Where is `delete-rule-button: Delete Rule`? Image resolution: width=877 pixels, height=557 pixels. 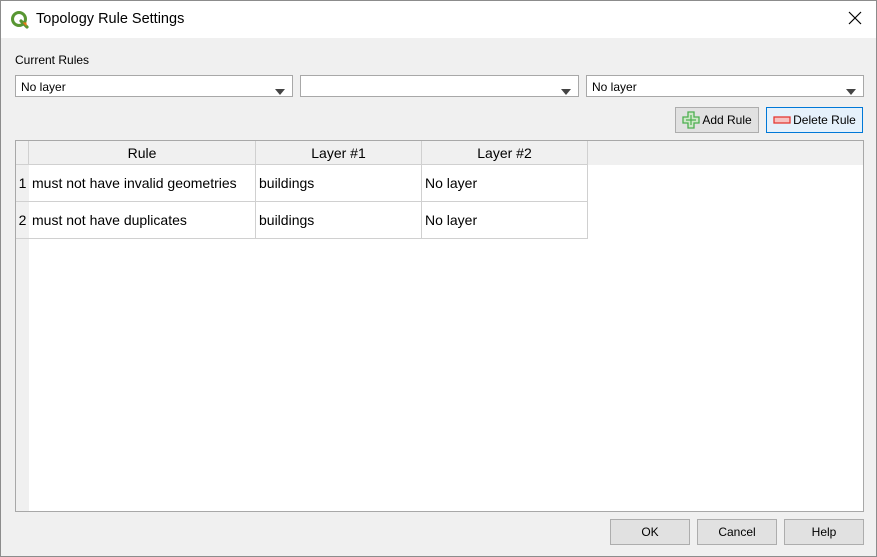 delete-rule-button: Delete Rule is located at coordinates (814, 120).